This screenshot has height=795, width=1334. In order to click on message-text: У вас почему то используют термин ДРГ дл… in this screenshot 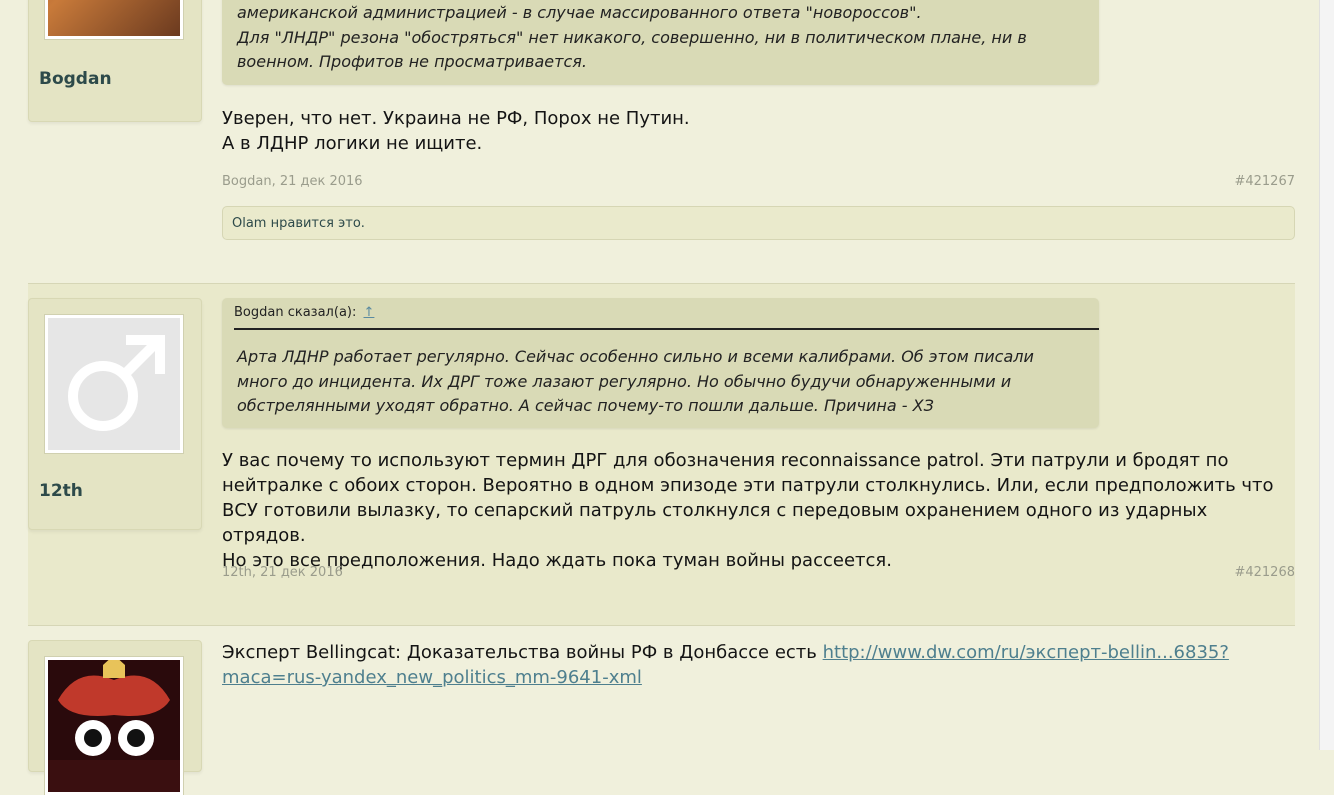, I will do `click(748, 510)`.